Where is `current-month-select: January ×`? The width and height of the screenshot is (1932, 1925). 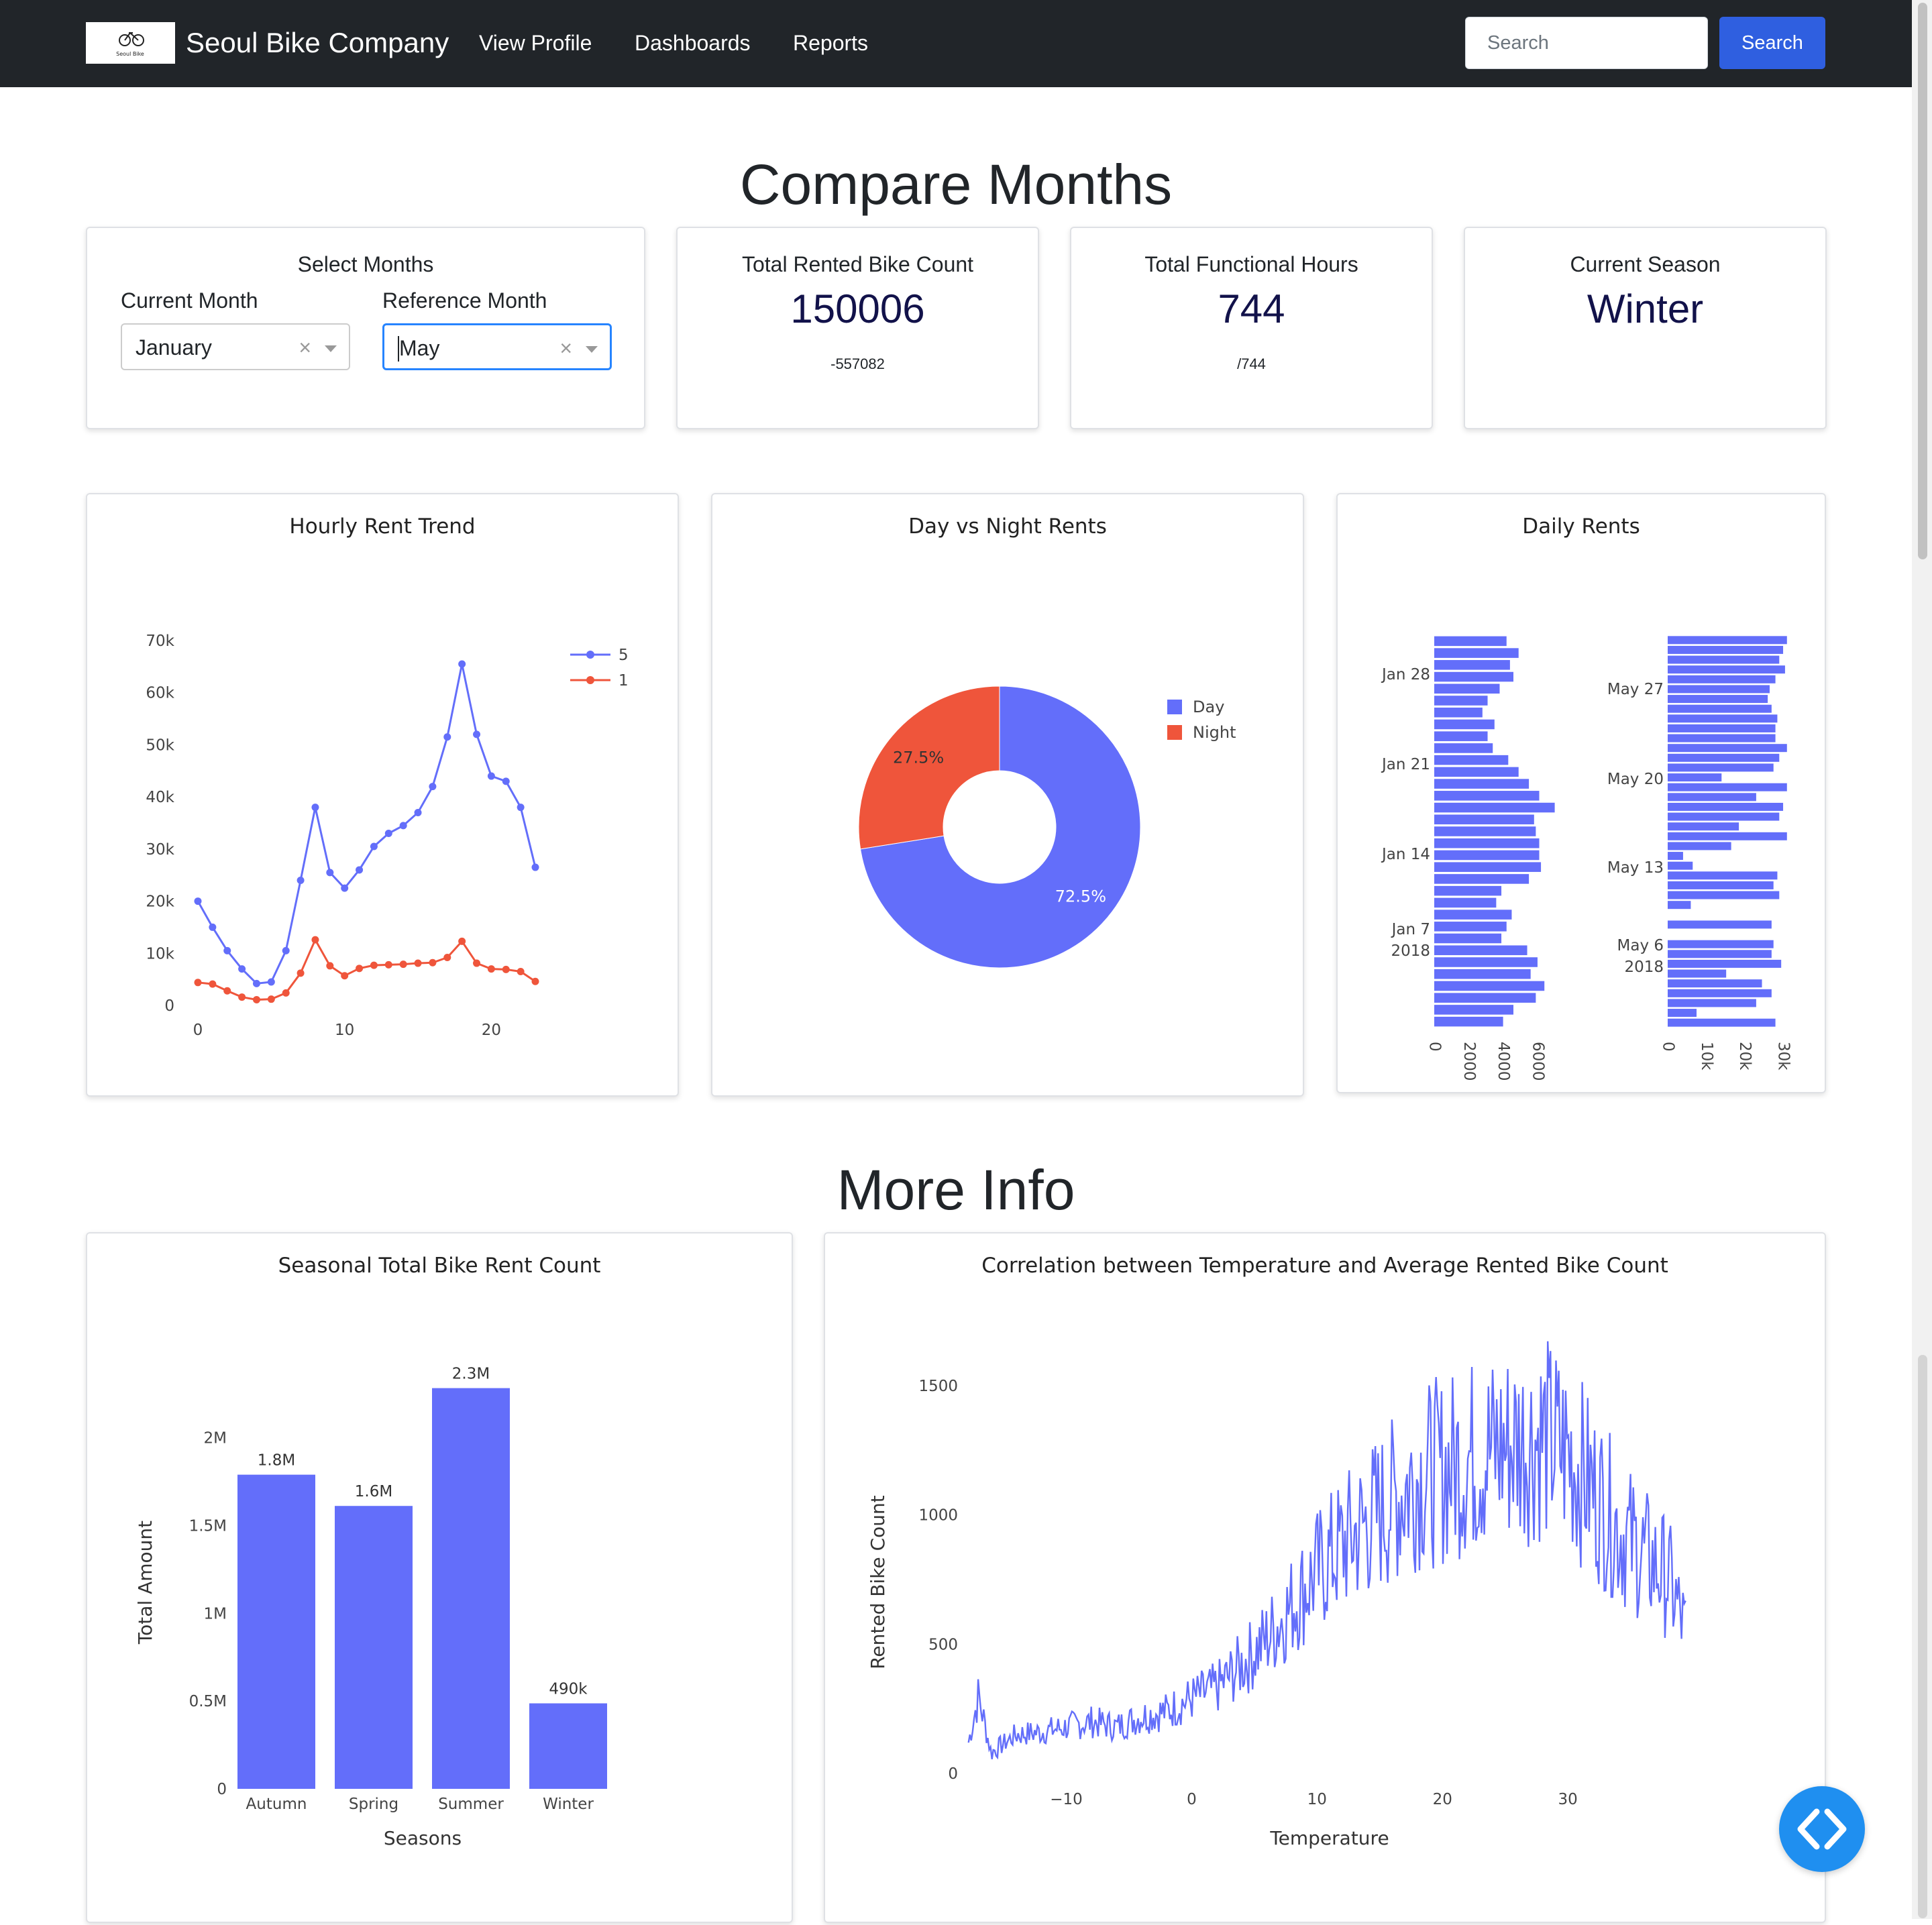
current-month-select: January × is located at coordinates (235, 347).